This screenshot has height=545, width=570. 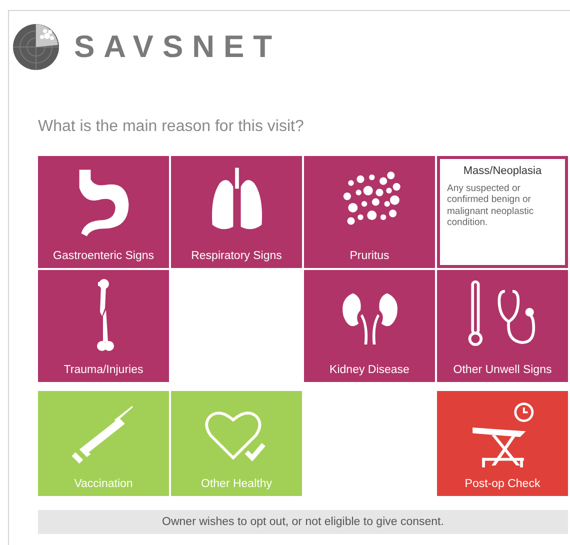 I want to click on reason-tile: Other Unwell Signs, so click(x=502, y=326).